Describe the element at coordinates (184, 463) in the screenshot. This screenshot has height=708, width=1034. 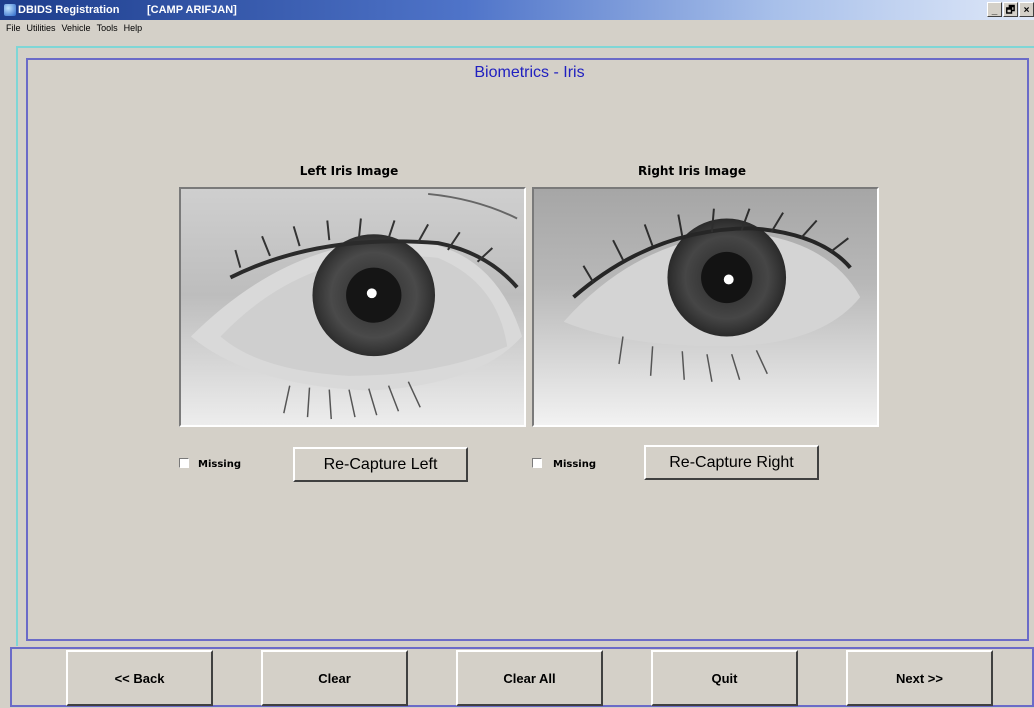
I see `left-missing-checkbox` at that location.